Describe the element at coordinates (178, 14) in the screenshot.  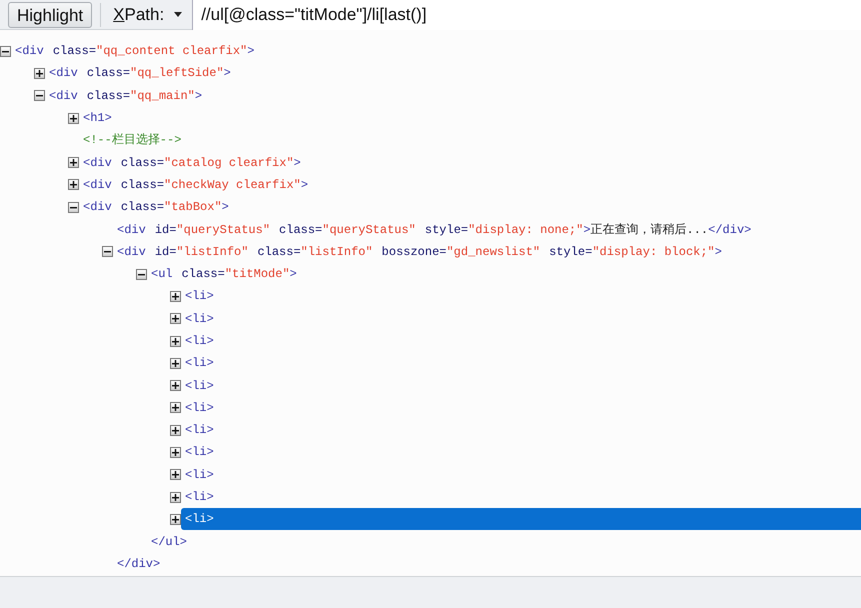
I see `caret-icon` at that location.